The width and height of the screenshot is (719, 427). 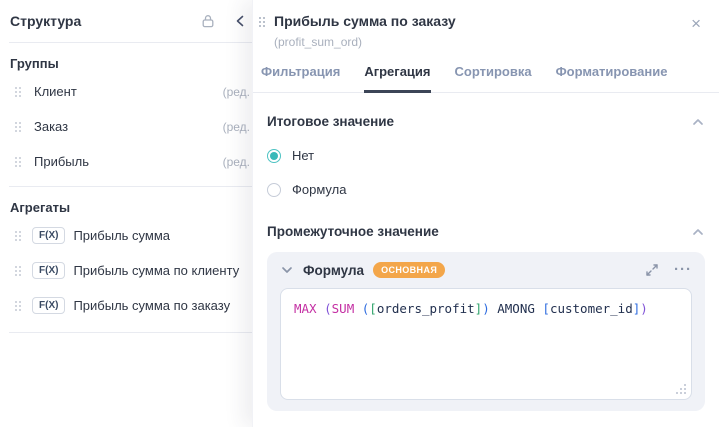 I want to click on total-value-section-header: Итоговое значение, so click(x=486, y=121).